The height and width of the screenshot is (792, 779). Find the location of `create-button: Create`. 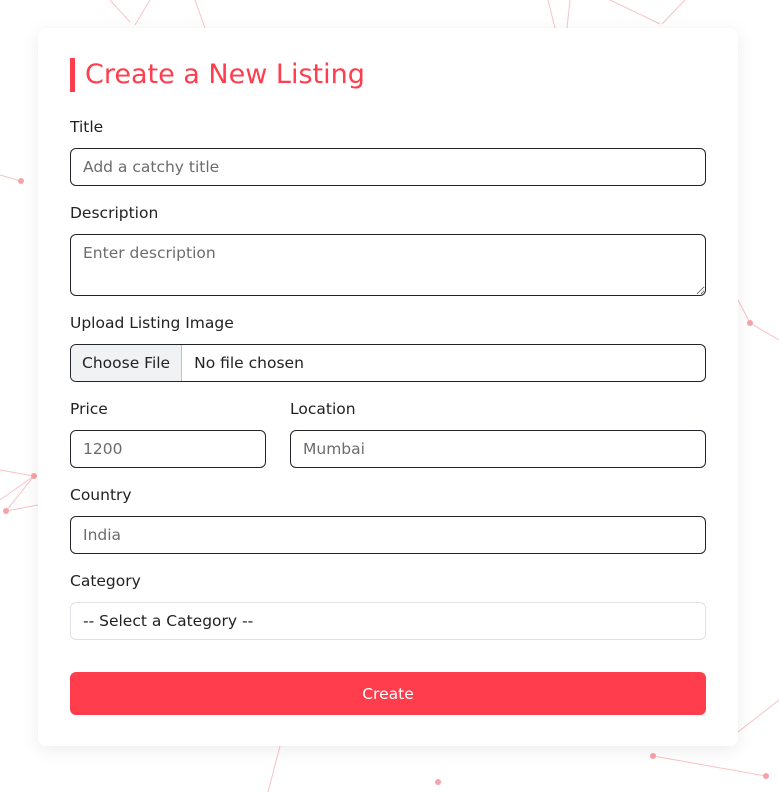

create-button: Create is located at coordinates (388, 693).